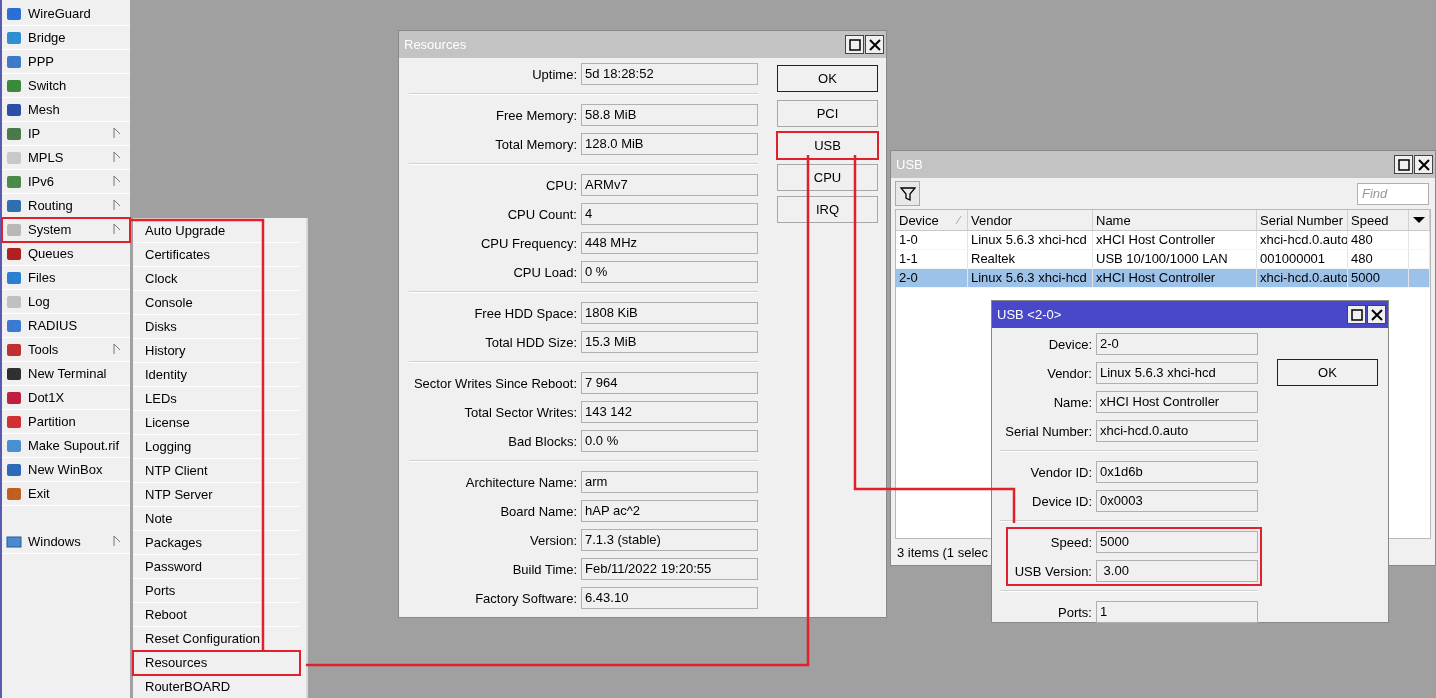  I want to click on submenu-item: Disks, so click(216, 327).